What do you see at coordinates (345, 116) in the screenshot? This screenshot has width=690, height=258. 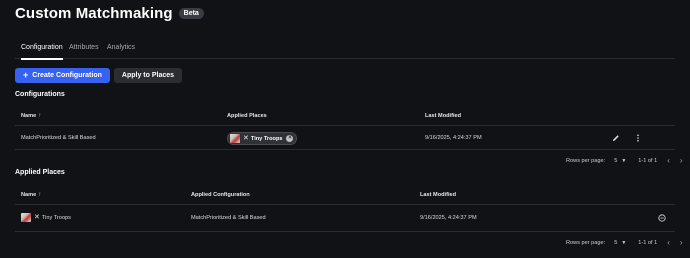 I see `configurations-table-header: Name ↑ Applied Places Last Modified` at bounding box center [345, 116].